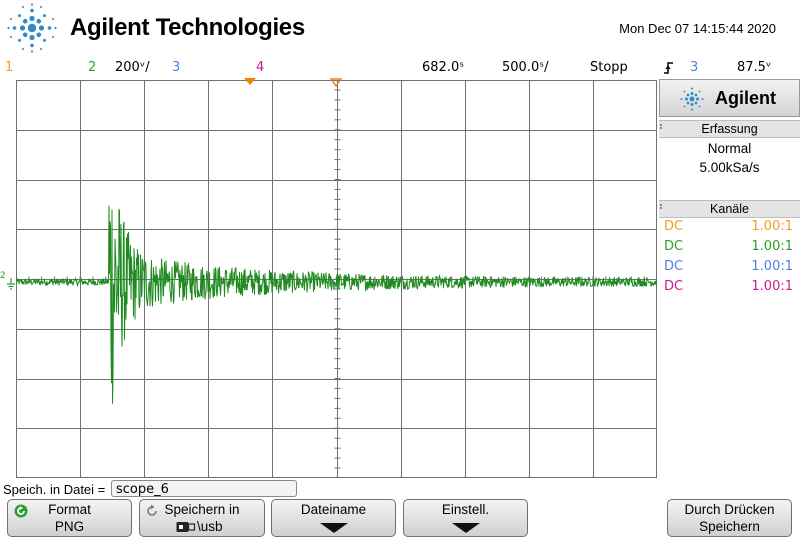 The height and width of the screenshot is (539, 800). Describe the element at coordinates (202, 509) in the screenshot. I see `save-location-label: Speichern in` at that location.